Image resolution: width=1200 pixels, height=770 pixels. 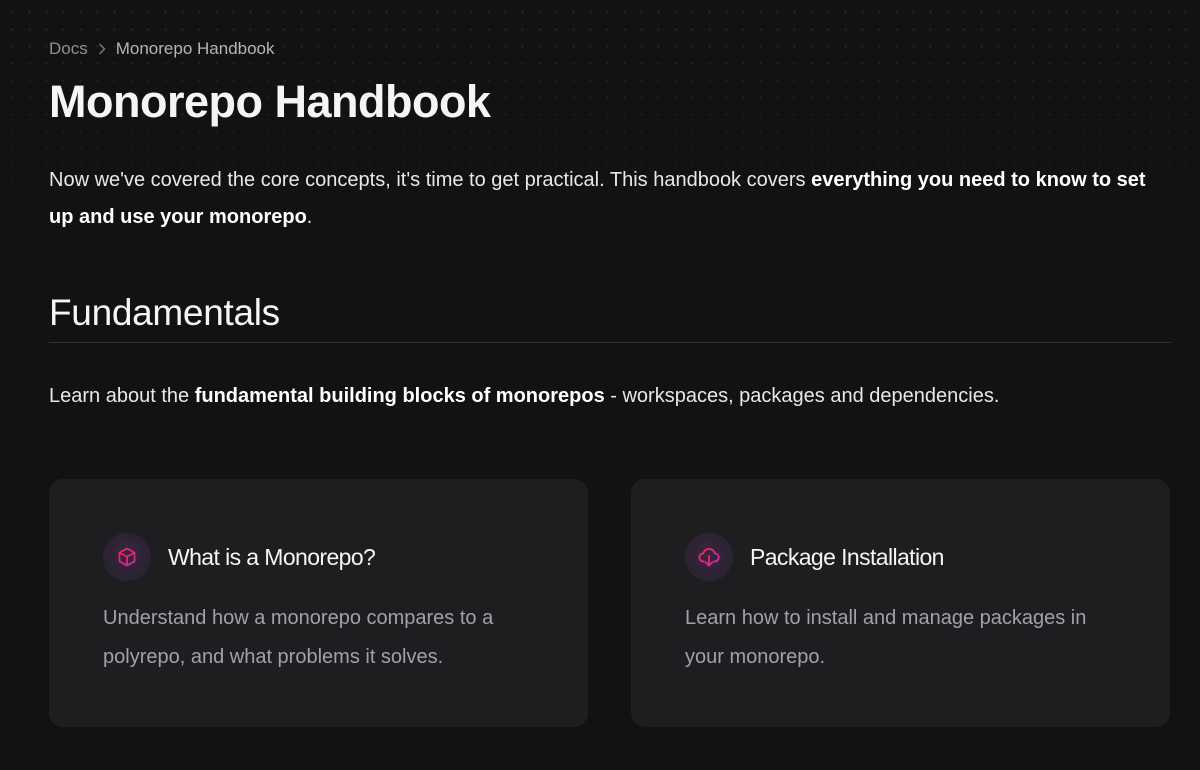 I want to click on intro-end-text: ., so click(x=309, y=217).